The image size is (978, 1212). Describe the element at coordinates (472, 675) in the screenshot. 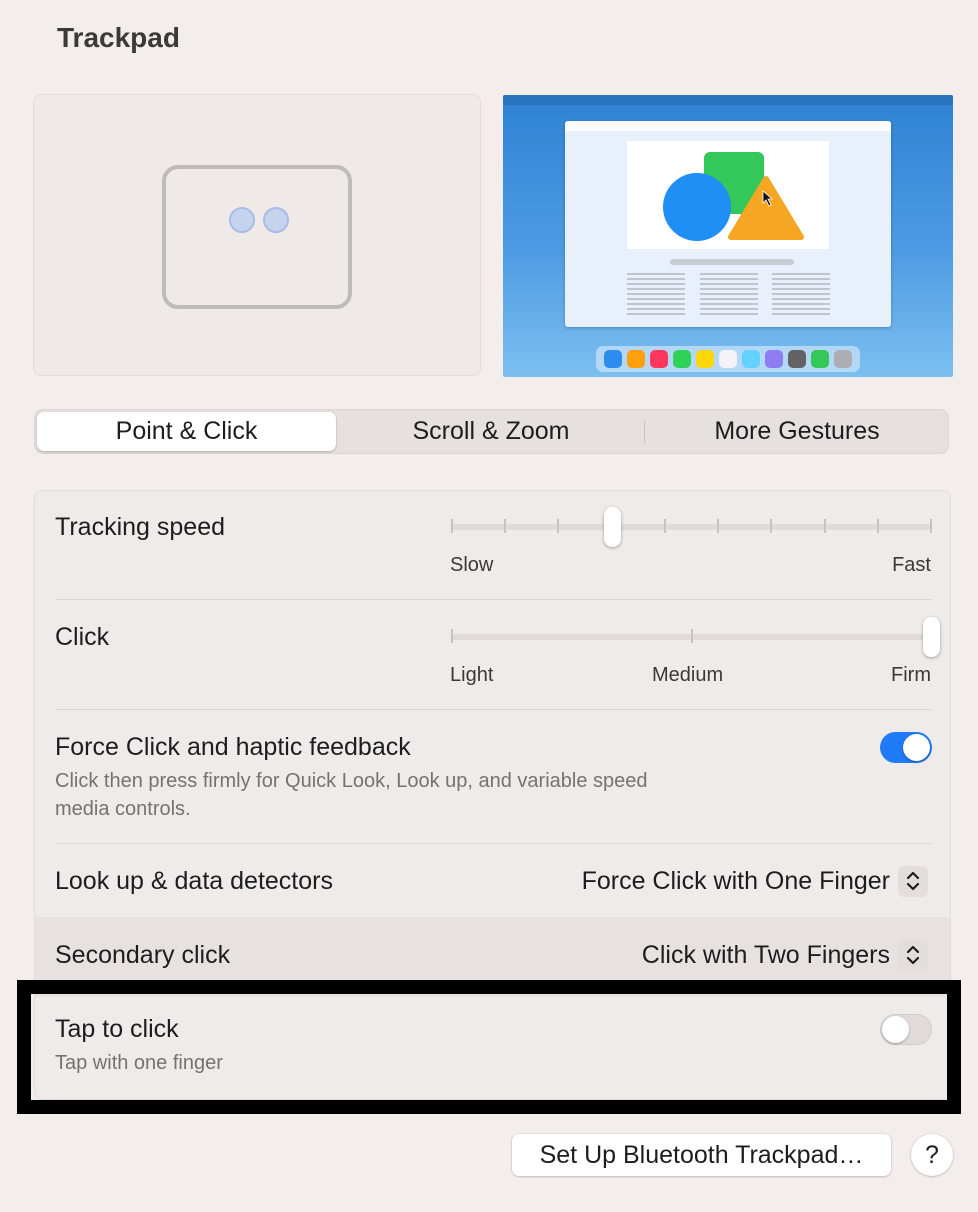

I see `click-light-label: Light` at that location.